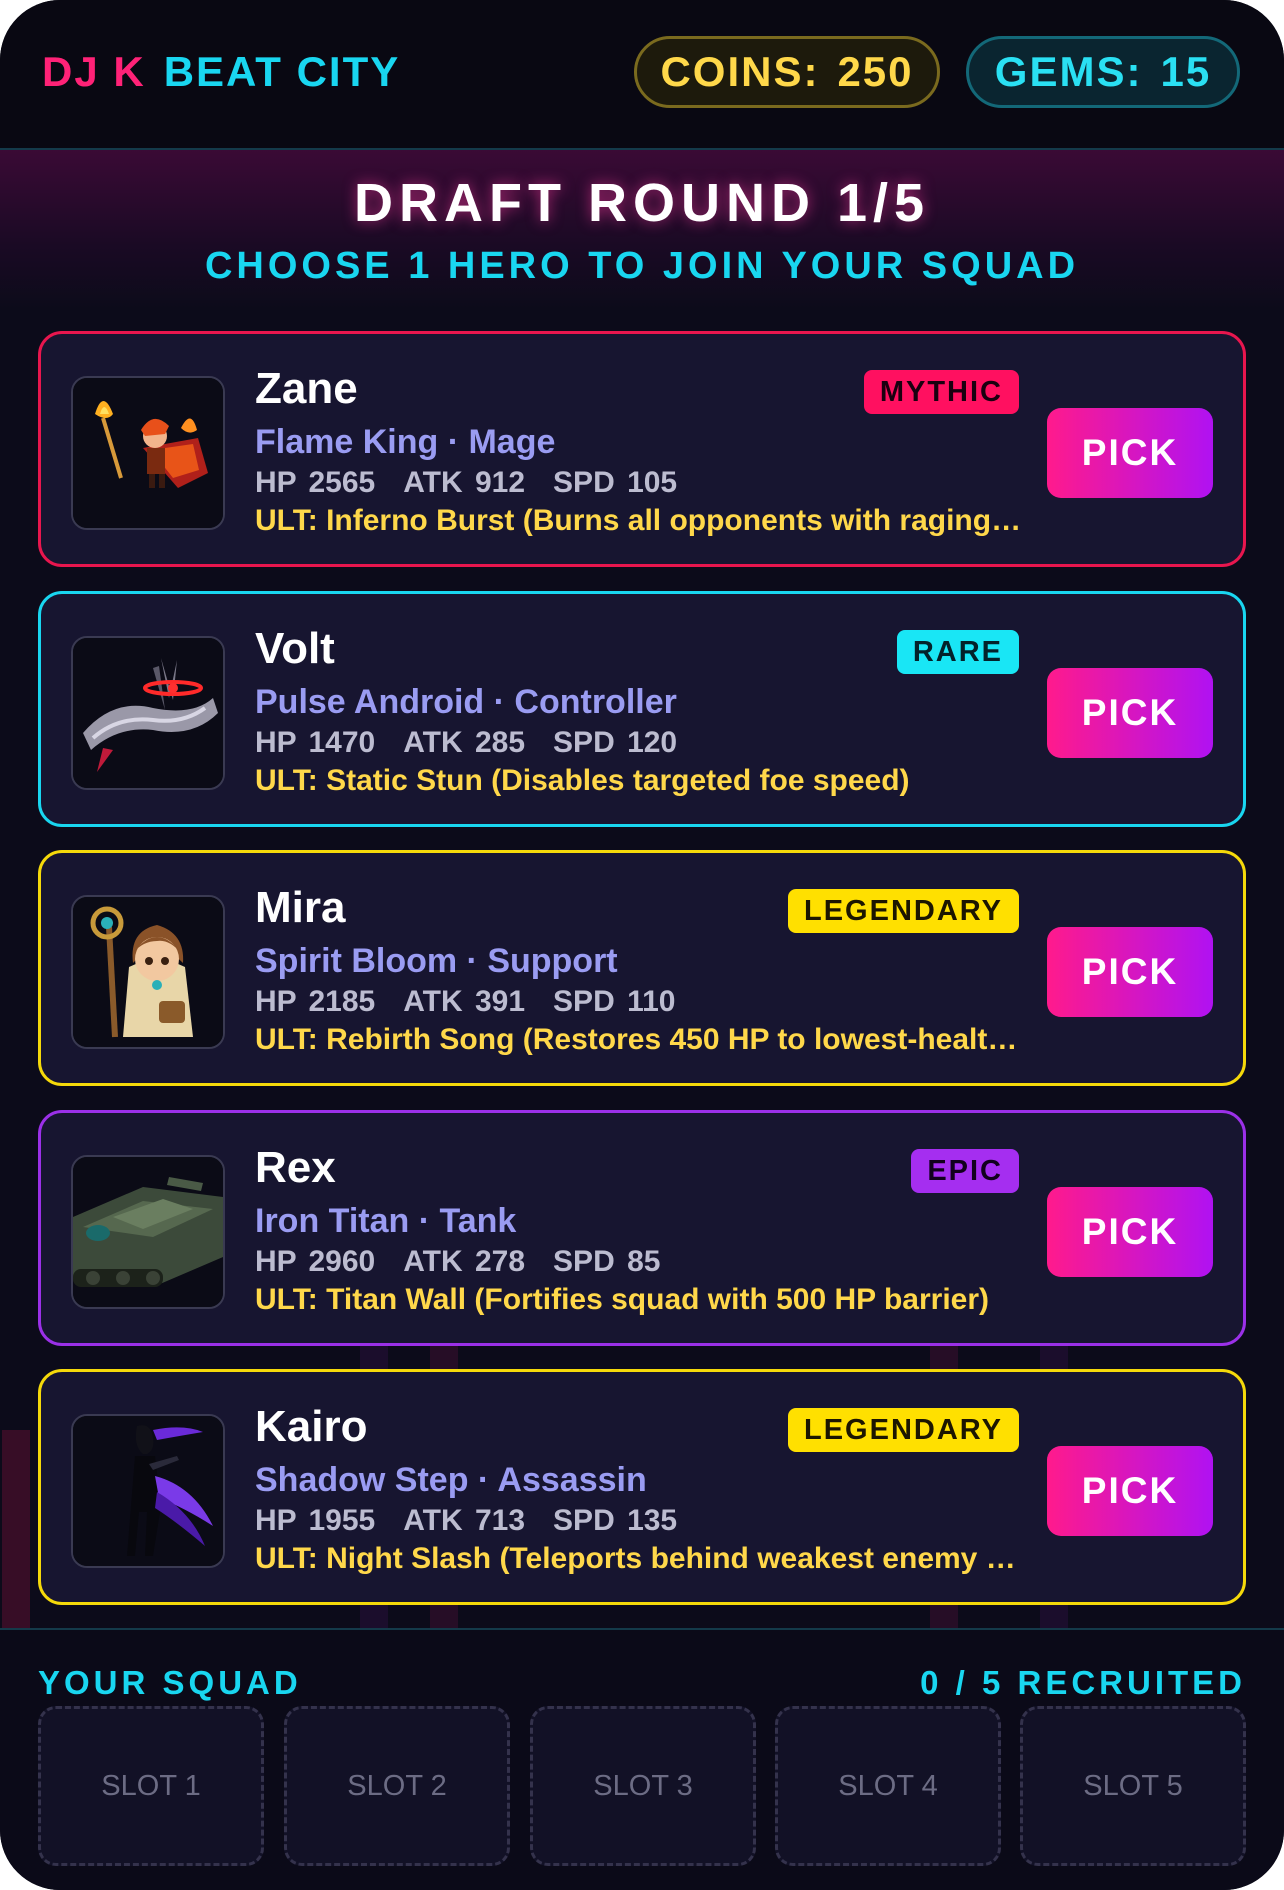 This screenshot has height=1890, width=1284. I want to click on hero-stats: HP 2960 ATK 278 SPD 85, so click(471, 1262).